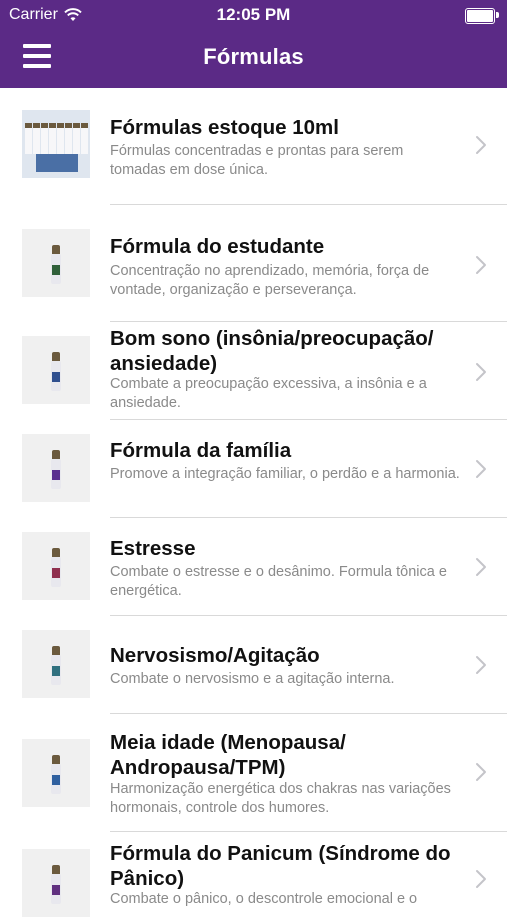 Image resolution: width=507 pixels, height=917 pixels. What do you see at coordinates (224, 127) in the screenshot?
I see `item-title: Fórmulas estoque 10ml` at bounding box center [224, 127].